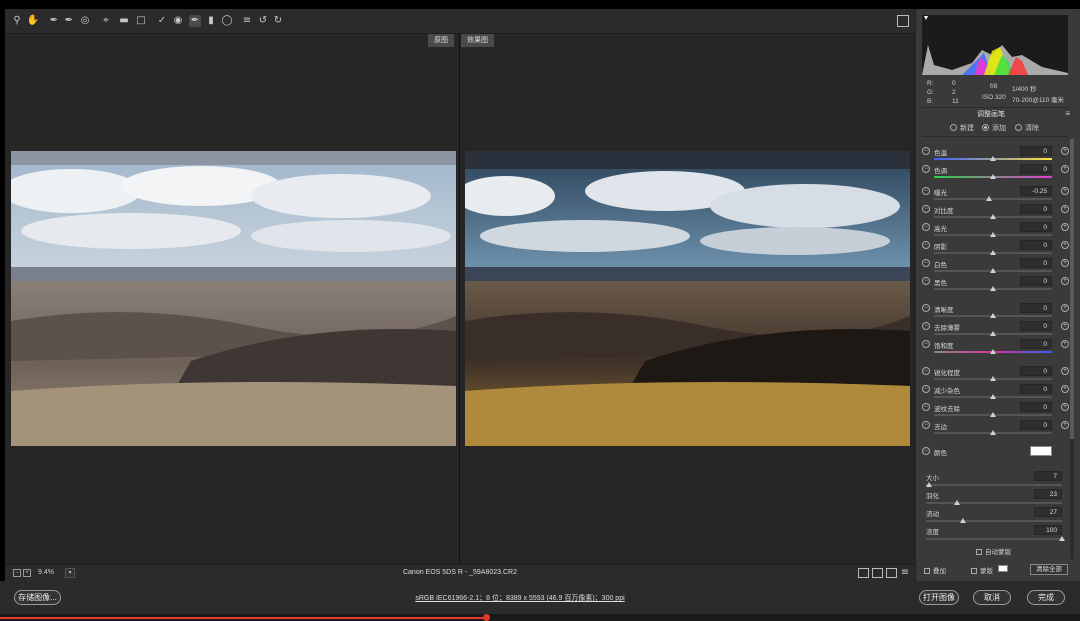 Image resolution: width=1080 pixels, height=621 pixels. I want to click on mode-add: 添加, so click(994, 128).